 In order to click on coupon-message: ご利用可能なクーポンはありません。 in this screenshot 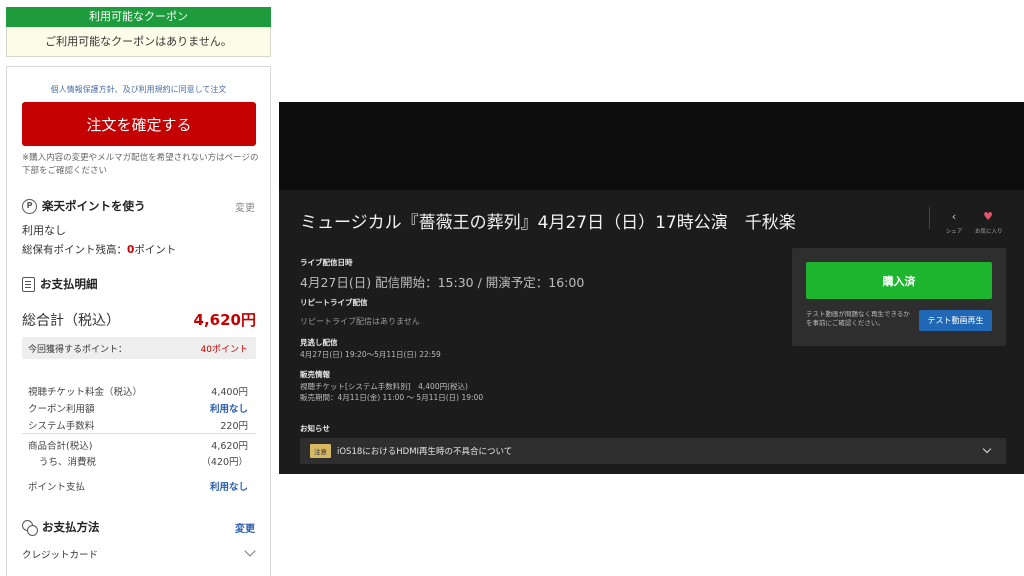, I will do `click(138, 42)`.